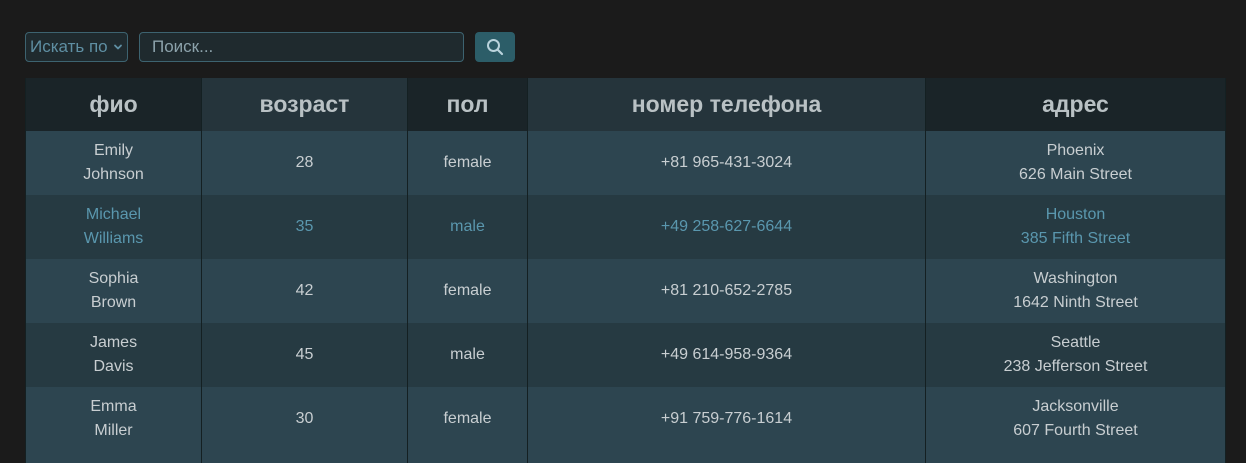 This screenshot has height=463, width=1246. Describe the element at coordinates (726, 227) in the screenshot. I see `cell-phone: +49 258-627-6644` at that location.